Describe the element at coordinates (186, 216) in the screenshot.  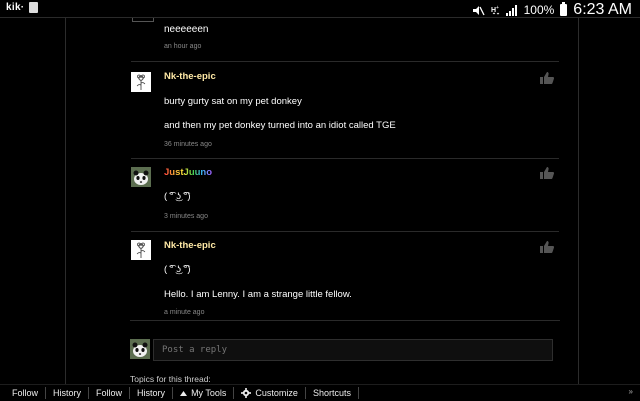
I see `comment-timestamp: 3 minutes ago` at that location.